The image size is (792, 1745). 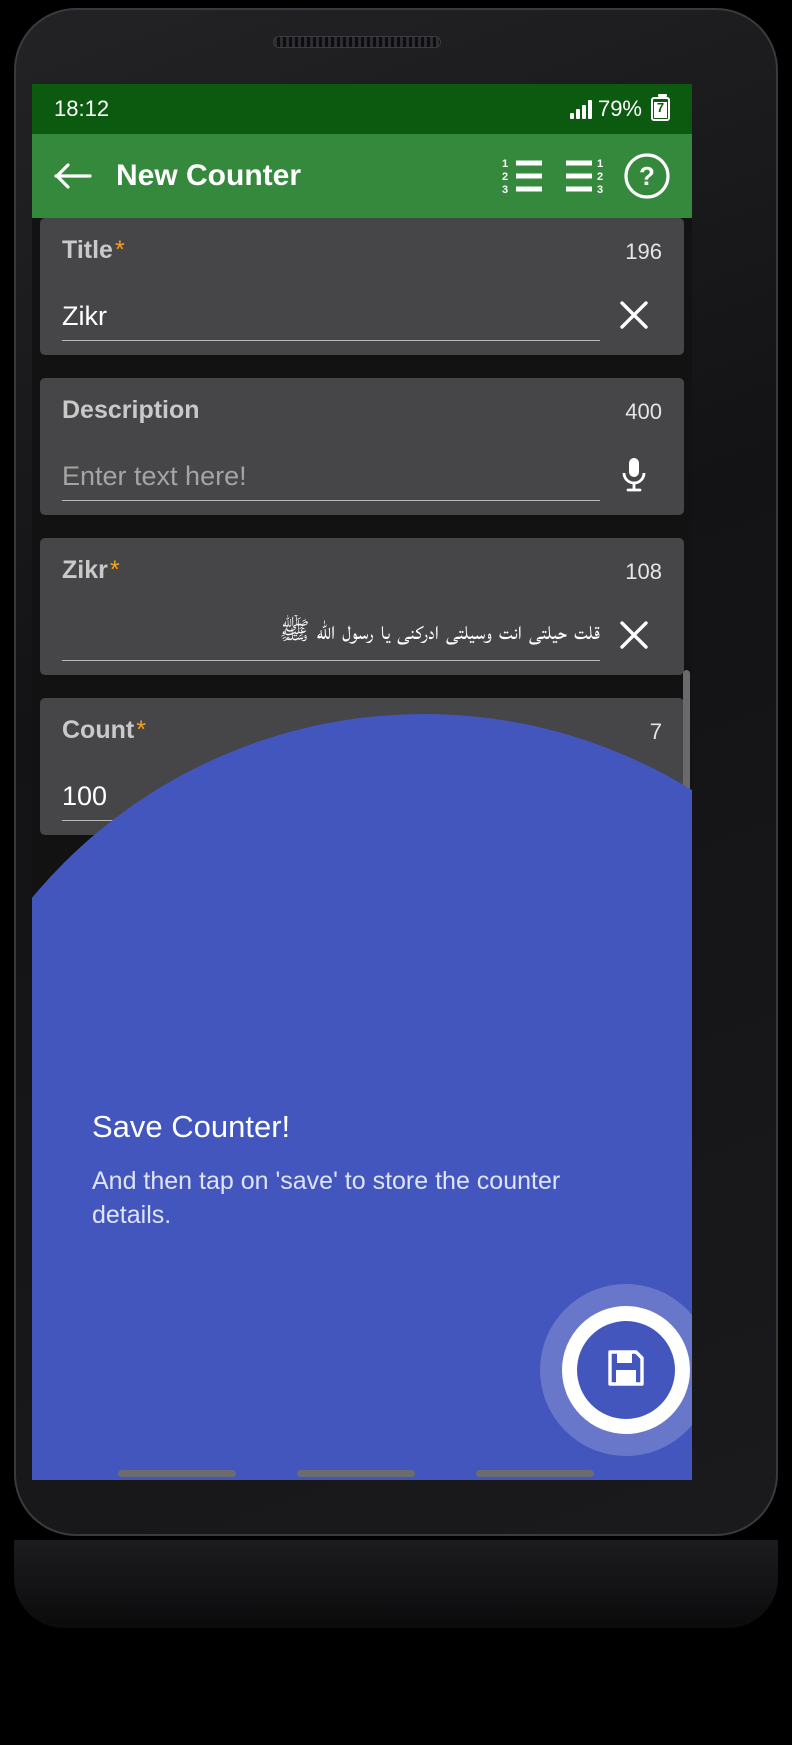 What do you see at coordinates (362, 286) in the screenshot?
I see `field-card-title: Title* 196 Zikr` at bounding box center [362, 286].